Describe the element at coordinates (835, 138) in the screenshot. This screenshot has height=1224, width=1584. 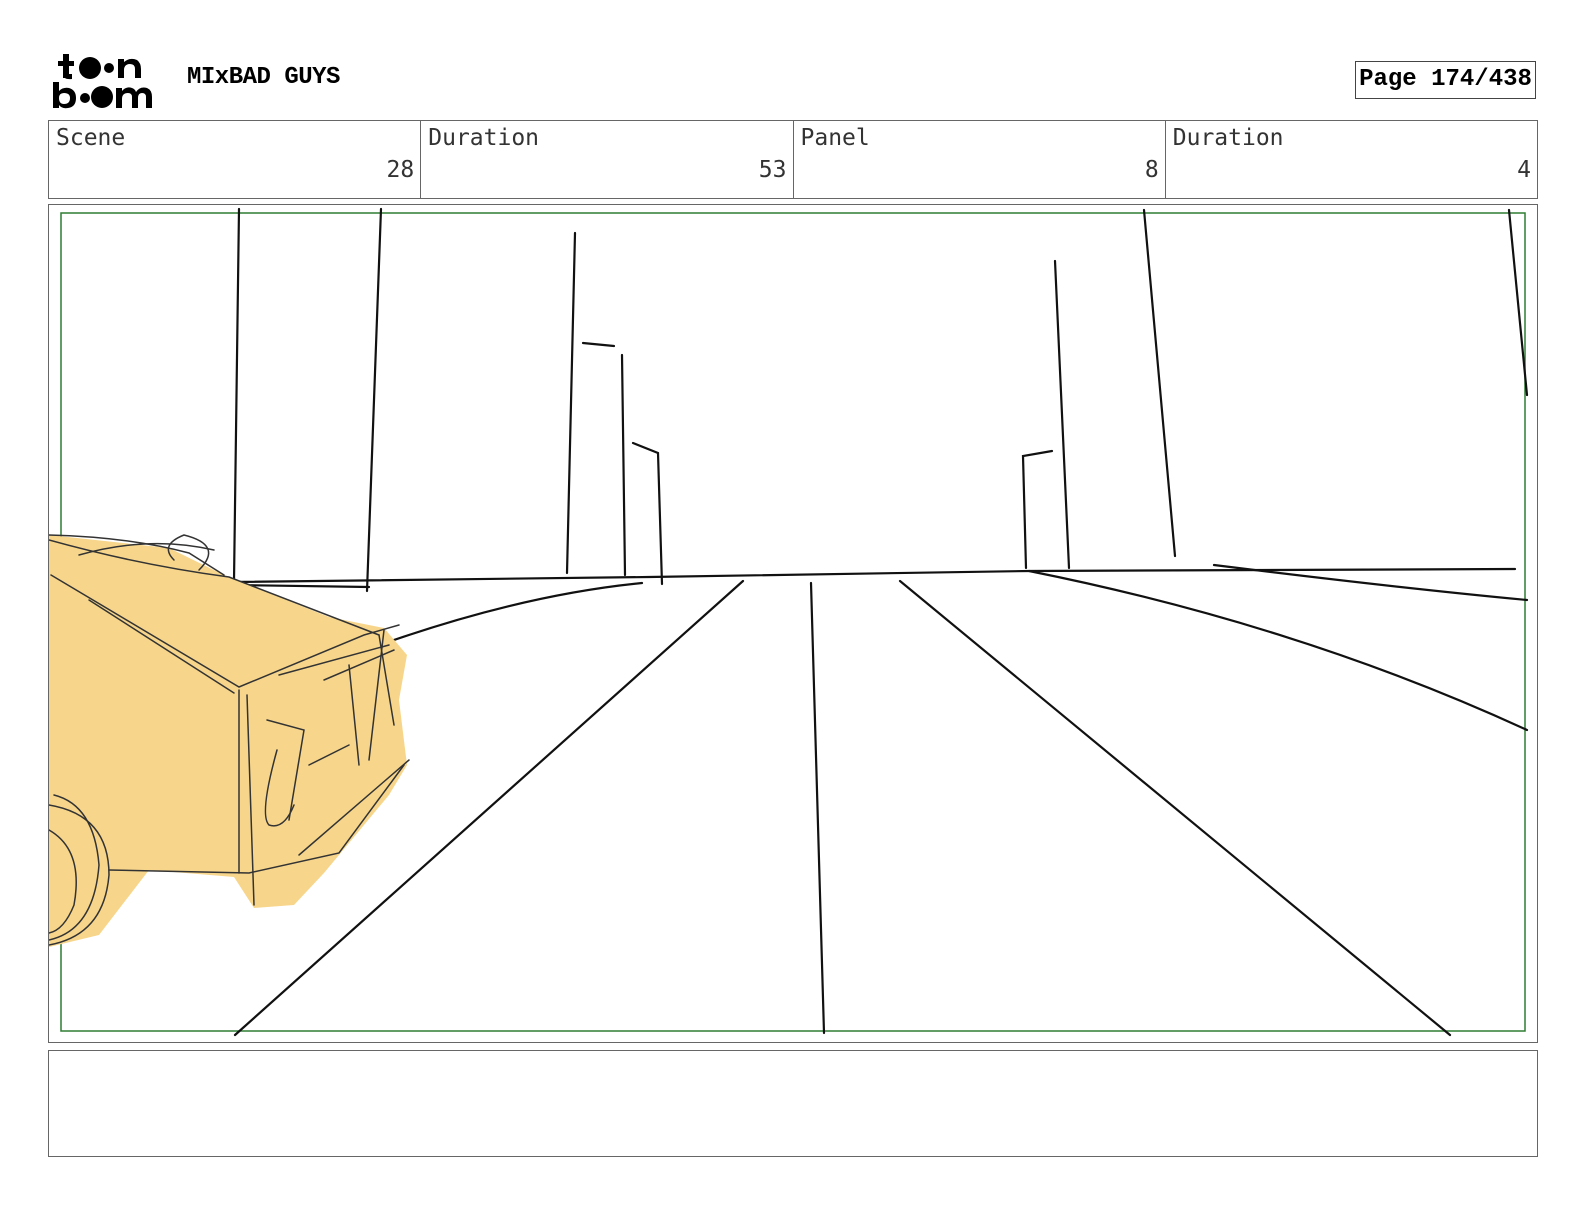
I see `panel-label: Panel` at that location.